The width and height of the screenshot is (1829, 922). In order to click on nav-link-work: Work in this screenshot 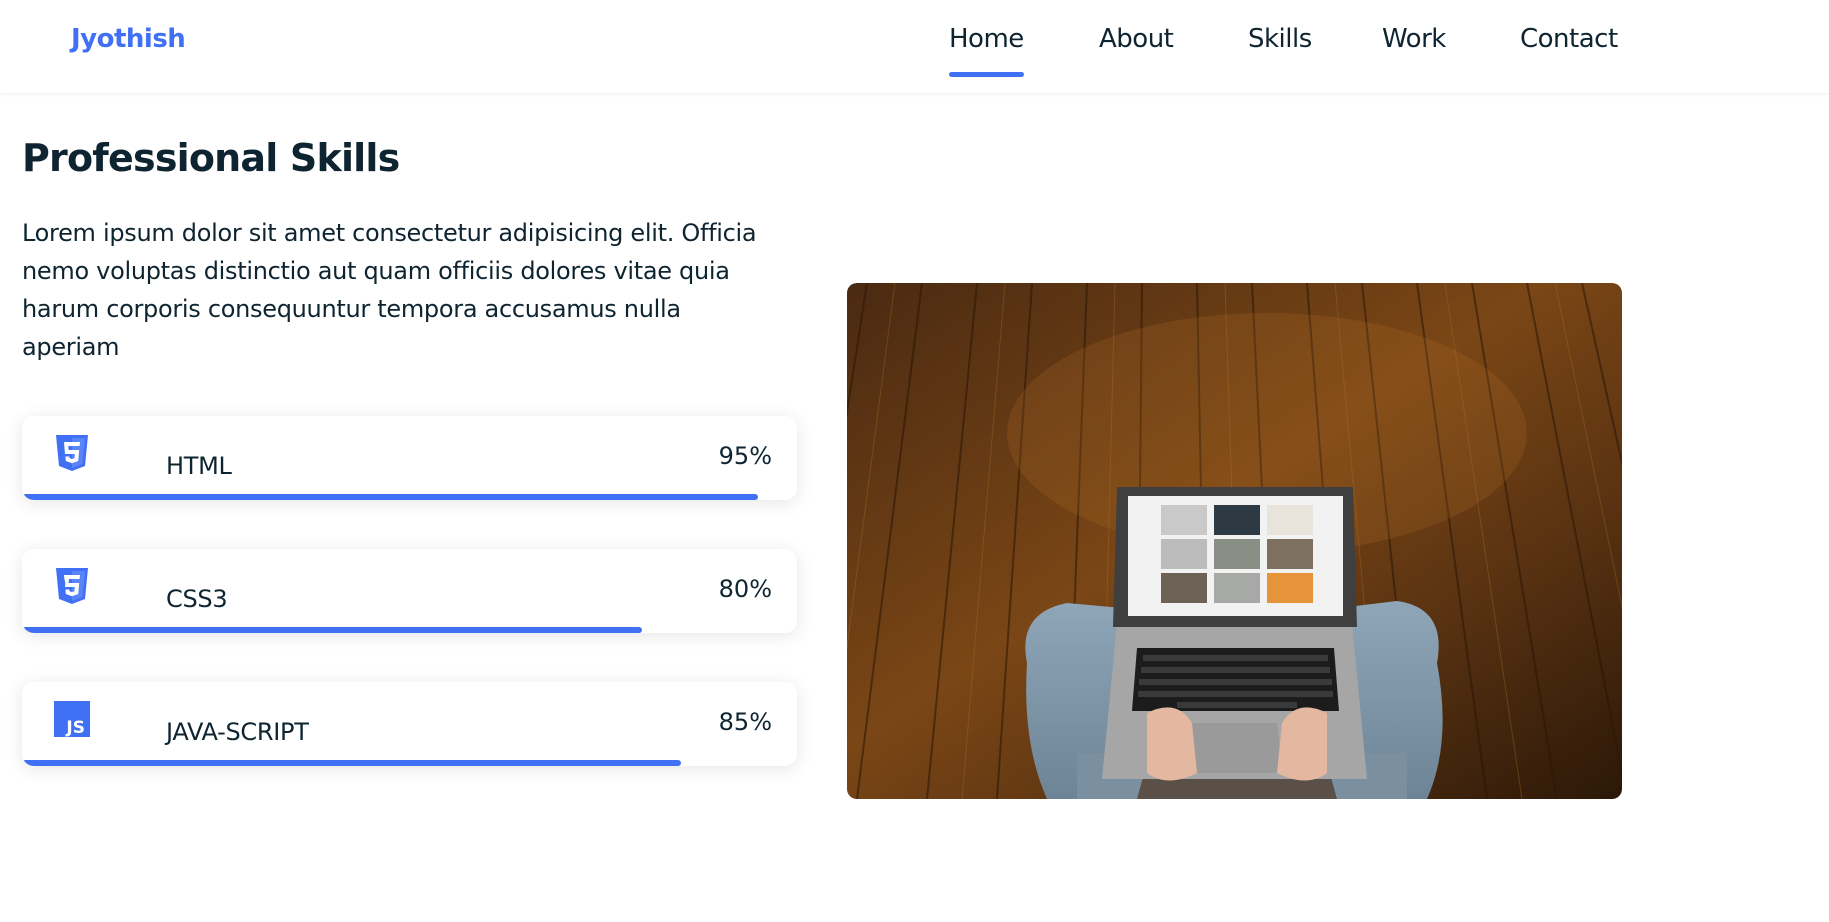, I will do `click(1414, 39)`.